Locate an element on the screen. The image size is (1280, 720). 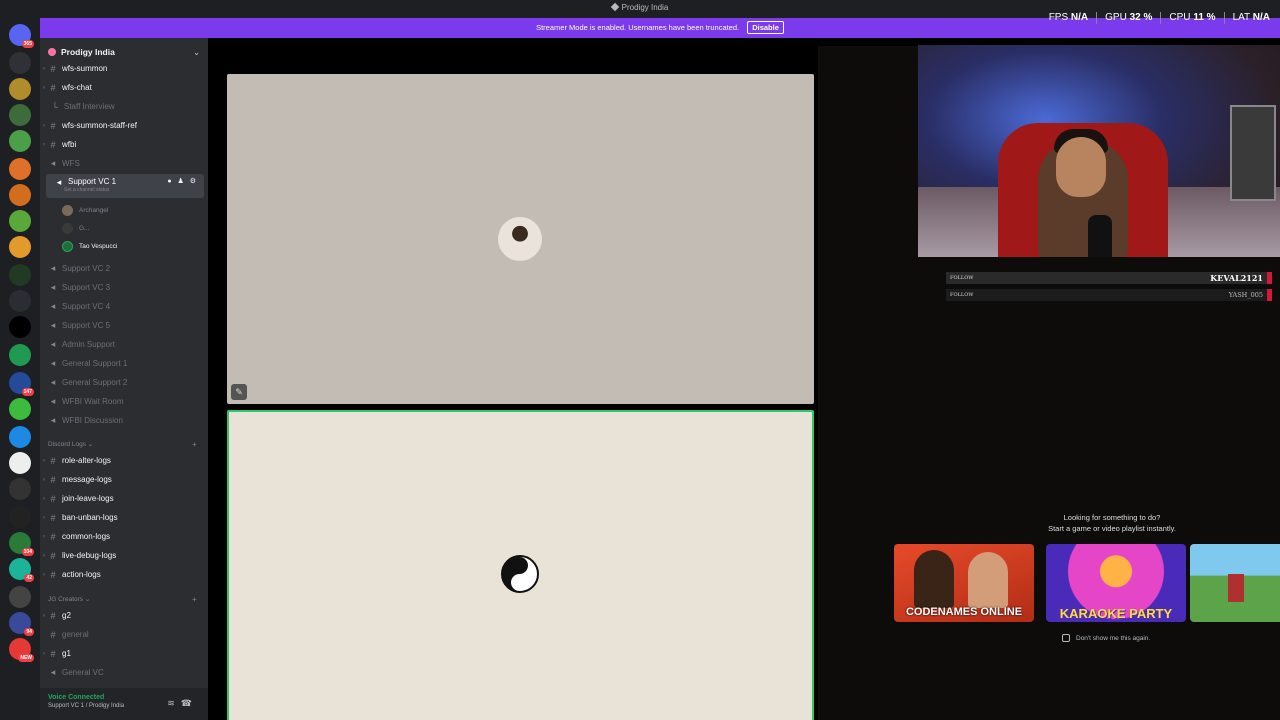
channel-message-logs: › # message-logs is located at coordinates (124, 479).